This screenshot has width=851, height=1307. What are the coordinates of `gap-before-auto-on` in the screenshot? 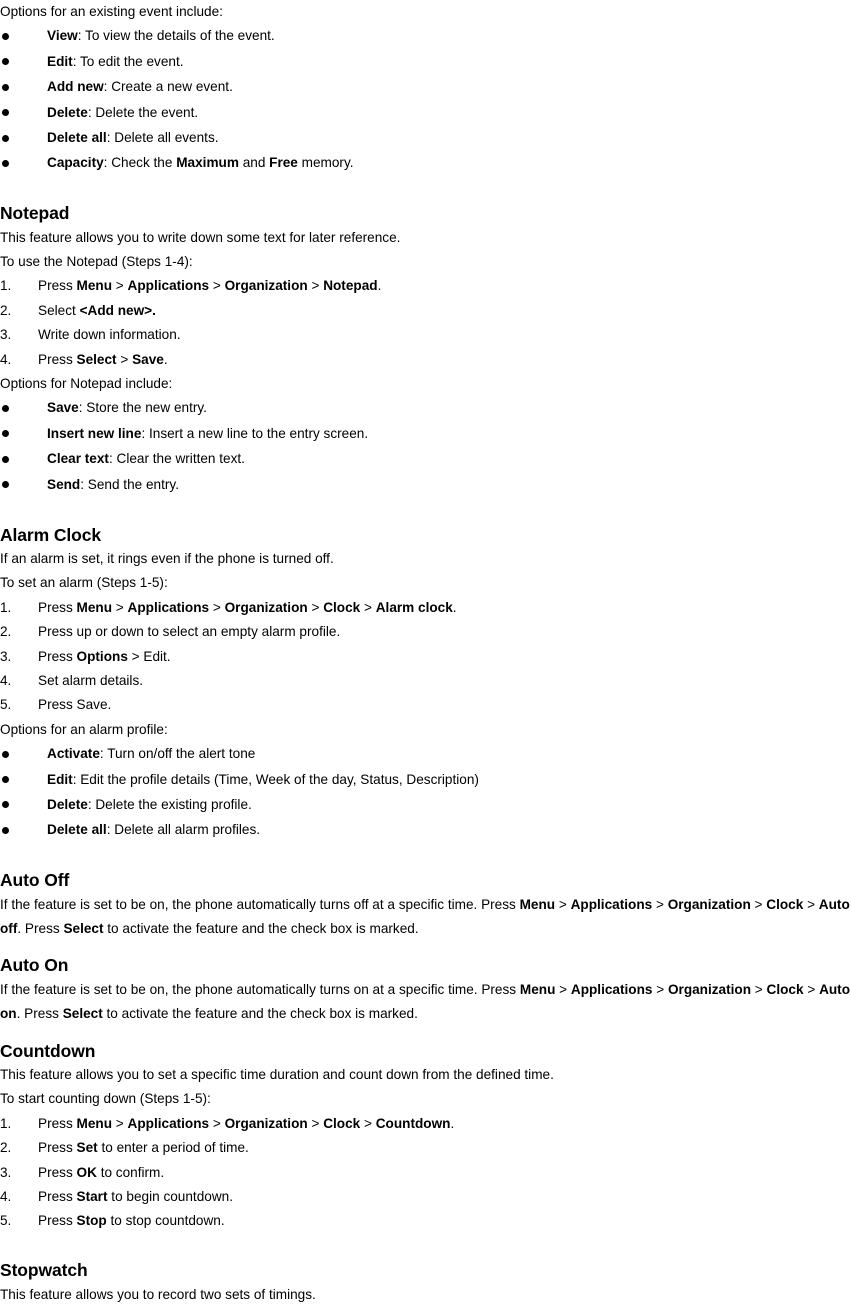 It's located at (425, 947).